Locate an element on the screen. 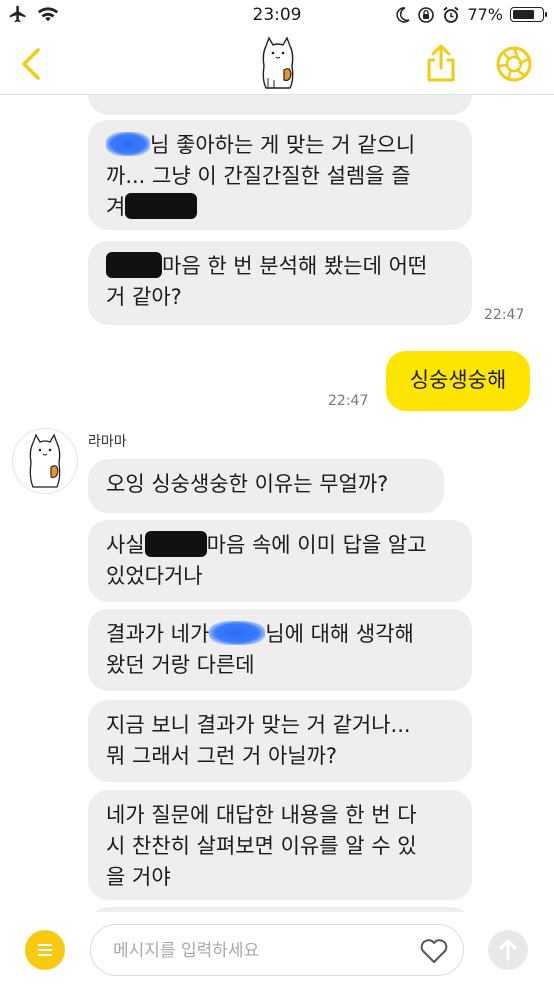  battery-icon is located at coordinates (528, 14).